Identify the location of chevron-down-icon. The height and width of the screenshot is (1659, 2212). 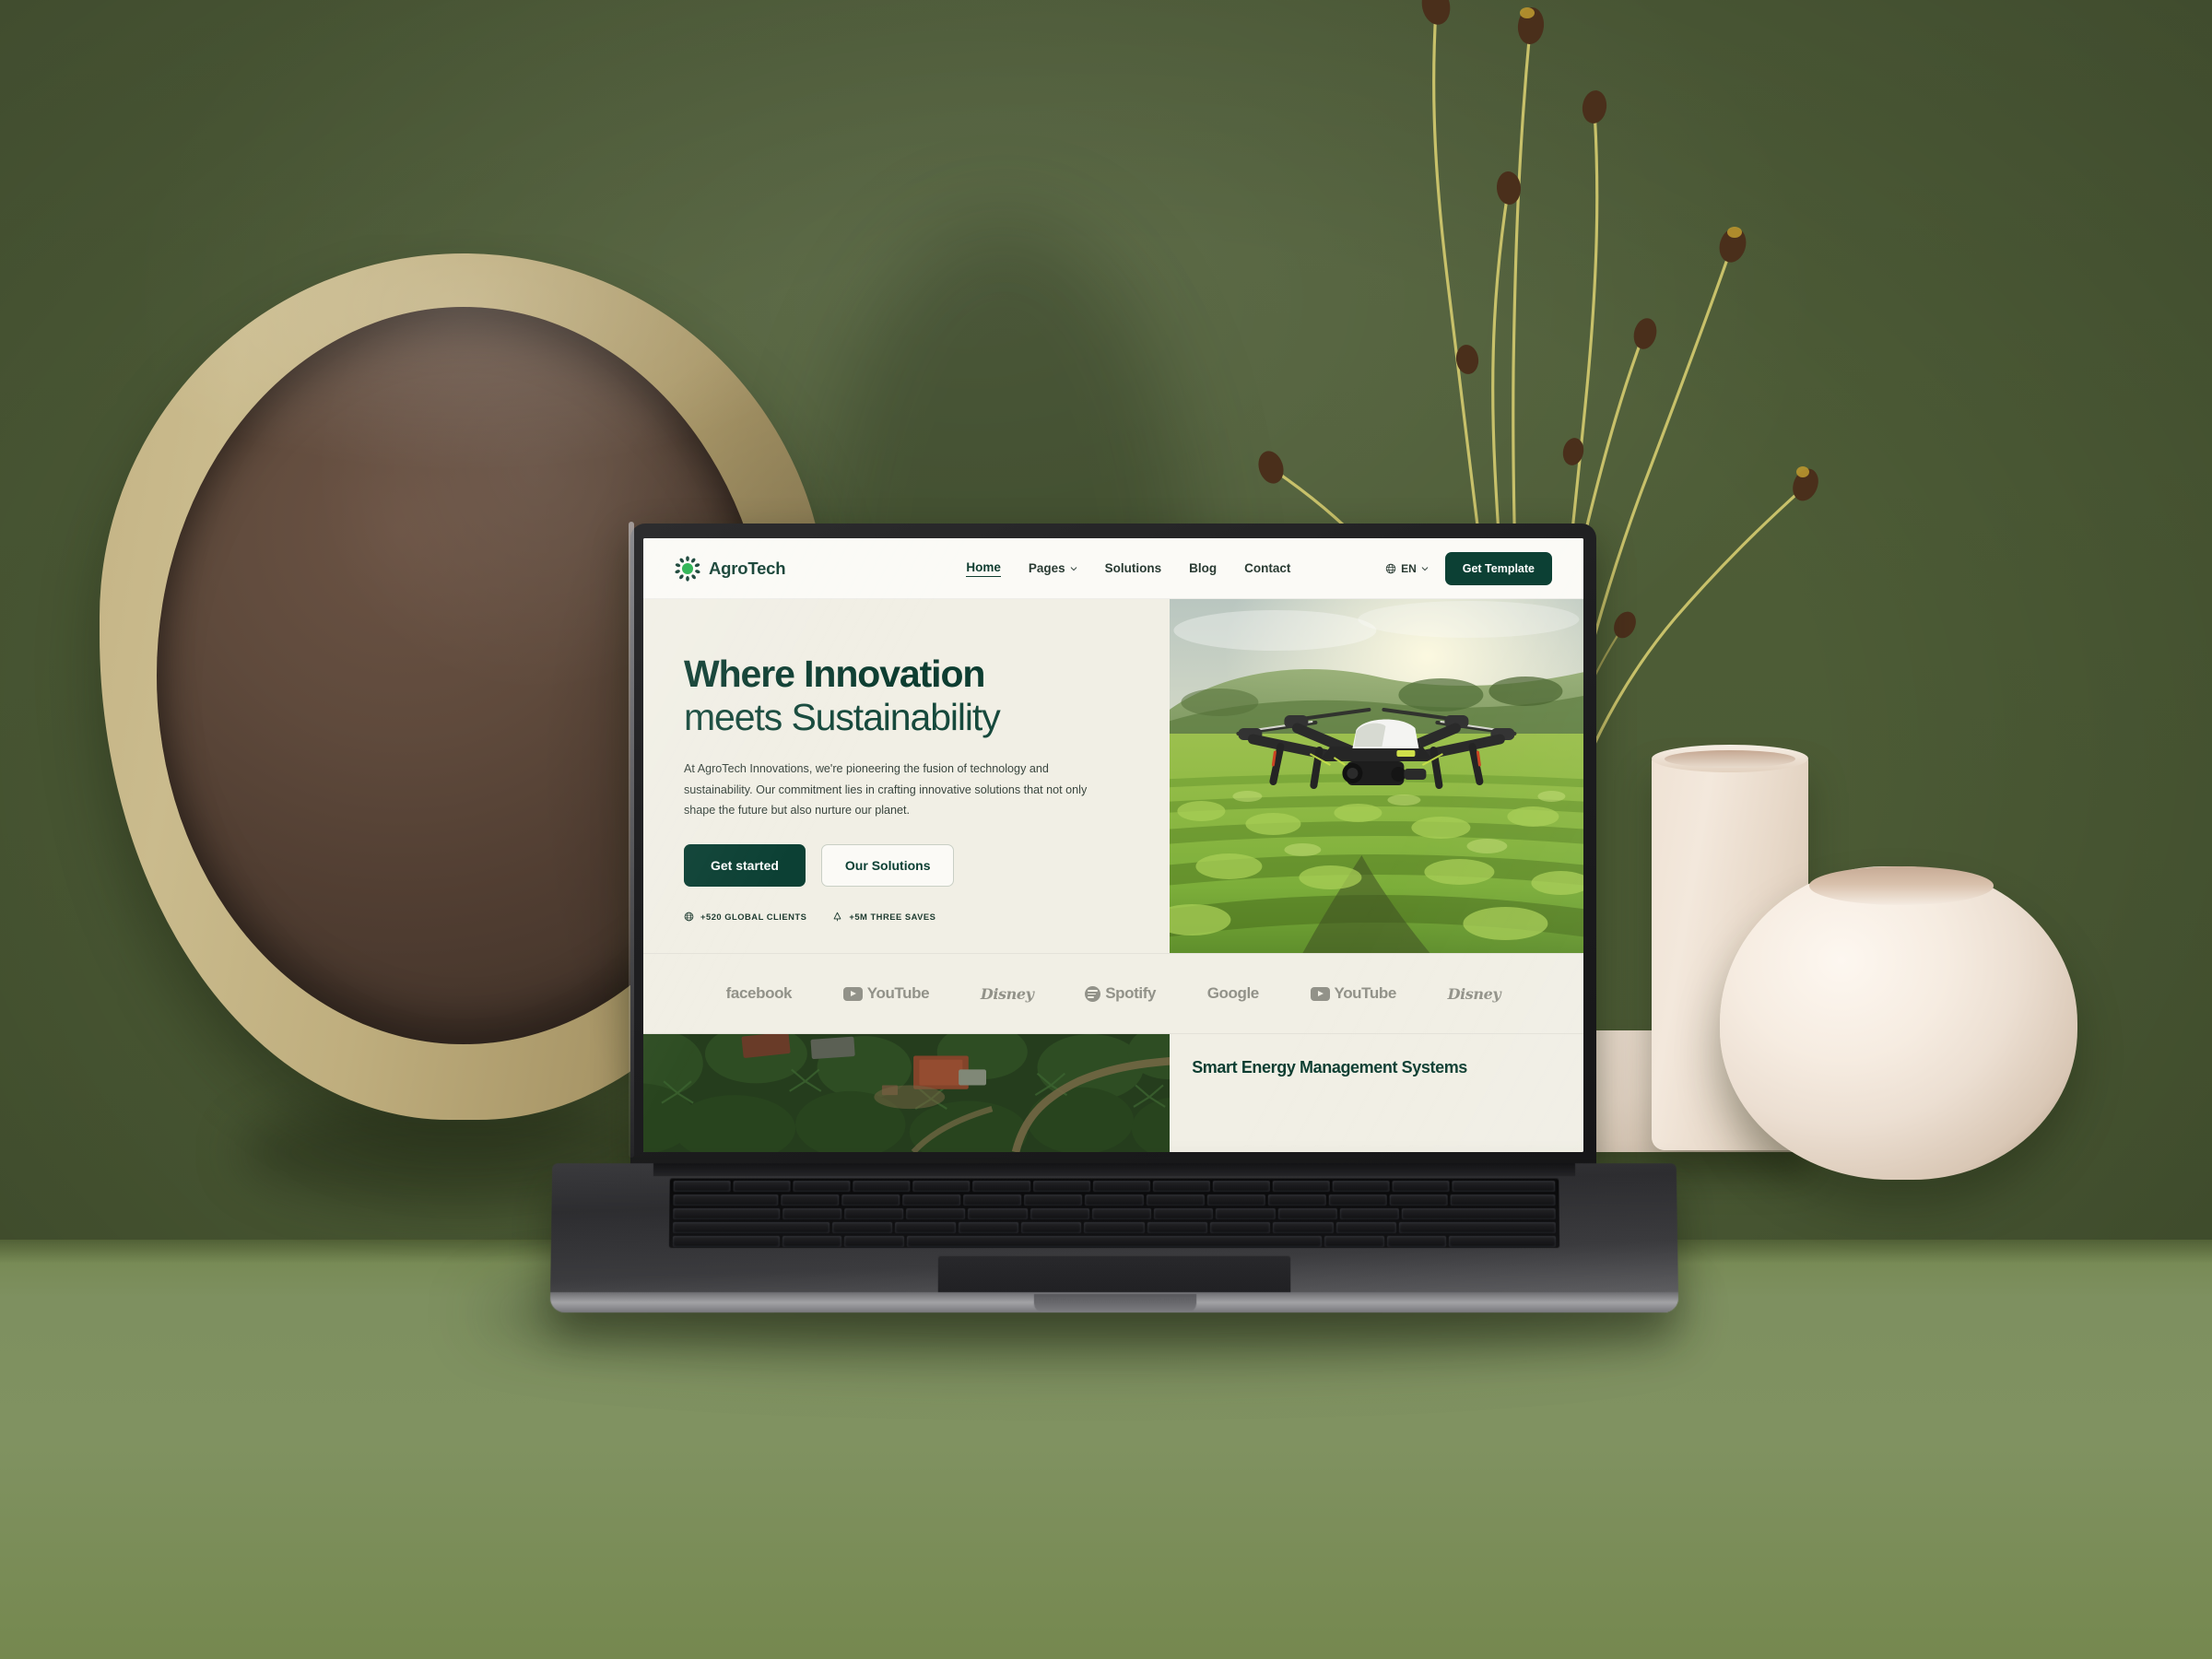
(1425, 568).